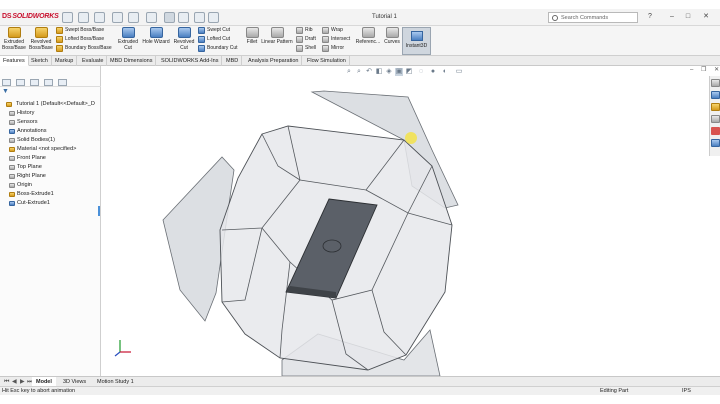 Image resolution: width=720 pixels, height=404 pixels. What do you see at coordinates (117, 17) in the screenshot?
I see `save-icon` at bounding box center [117, 17].